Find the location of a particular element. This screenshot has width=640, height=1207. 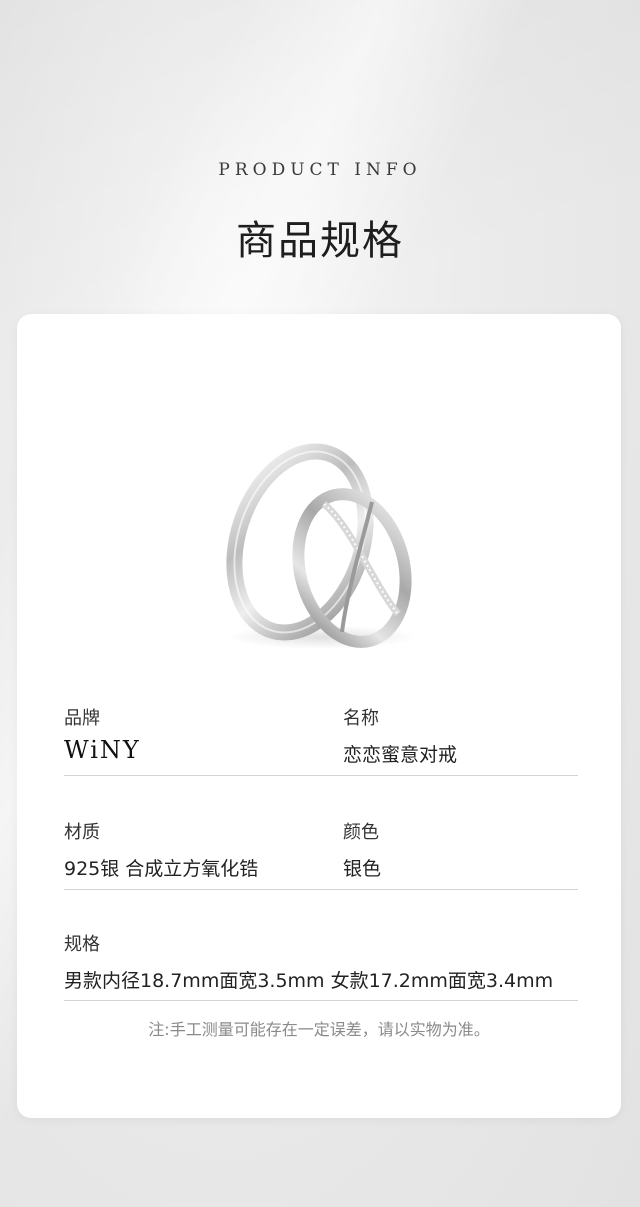

color-value: 银色 is located at coordinates (362, 869).